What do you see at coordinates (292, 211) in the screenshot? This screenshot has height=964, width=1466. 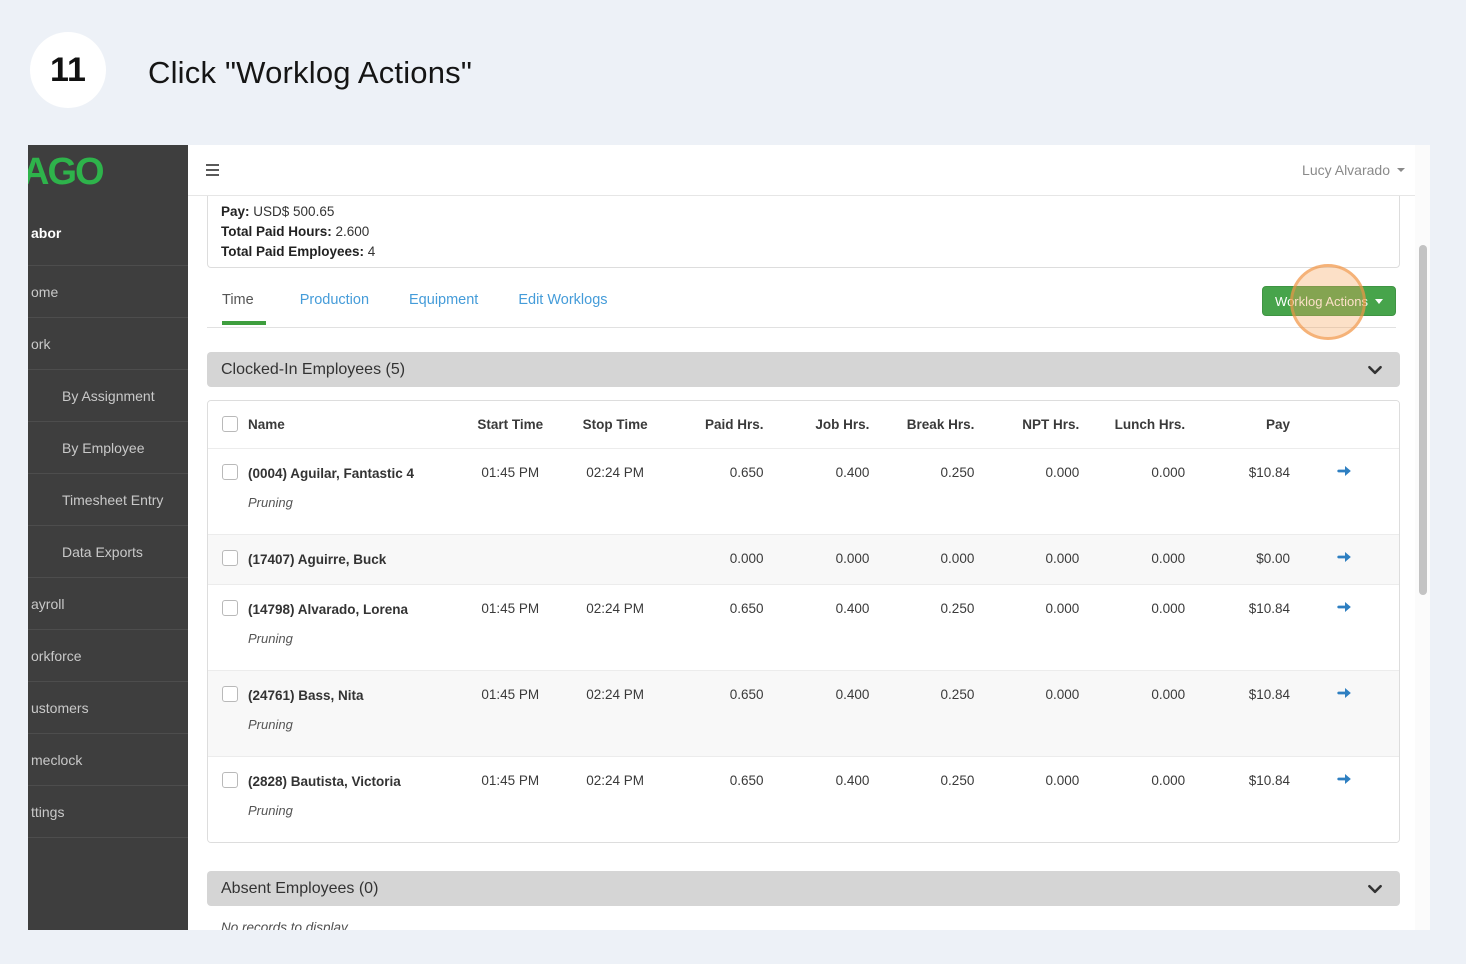 I see `pay-value: USD$ 500.65` at bounding box center [292, 211].